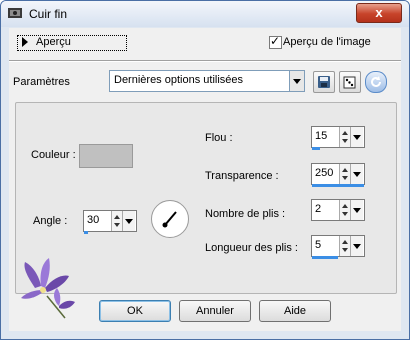  What do you see at coordinates (72, 43) in the screenshot?
I see `preview-toggle-button: Aperçu` at bounding box center [72, 43].